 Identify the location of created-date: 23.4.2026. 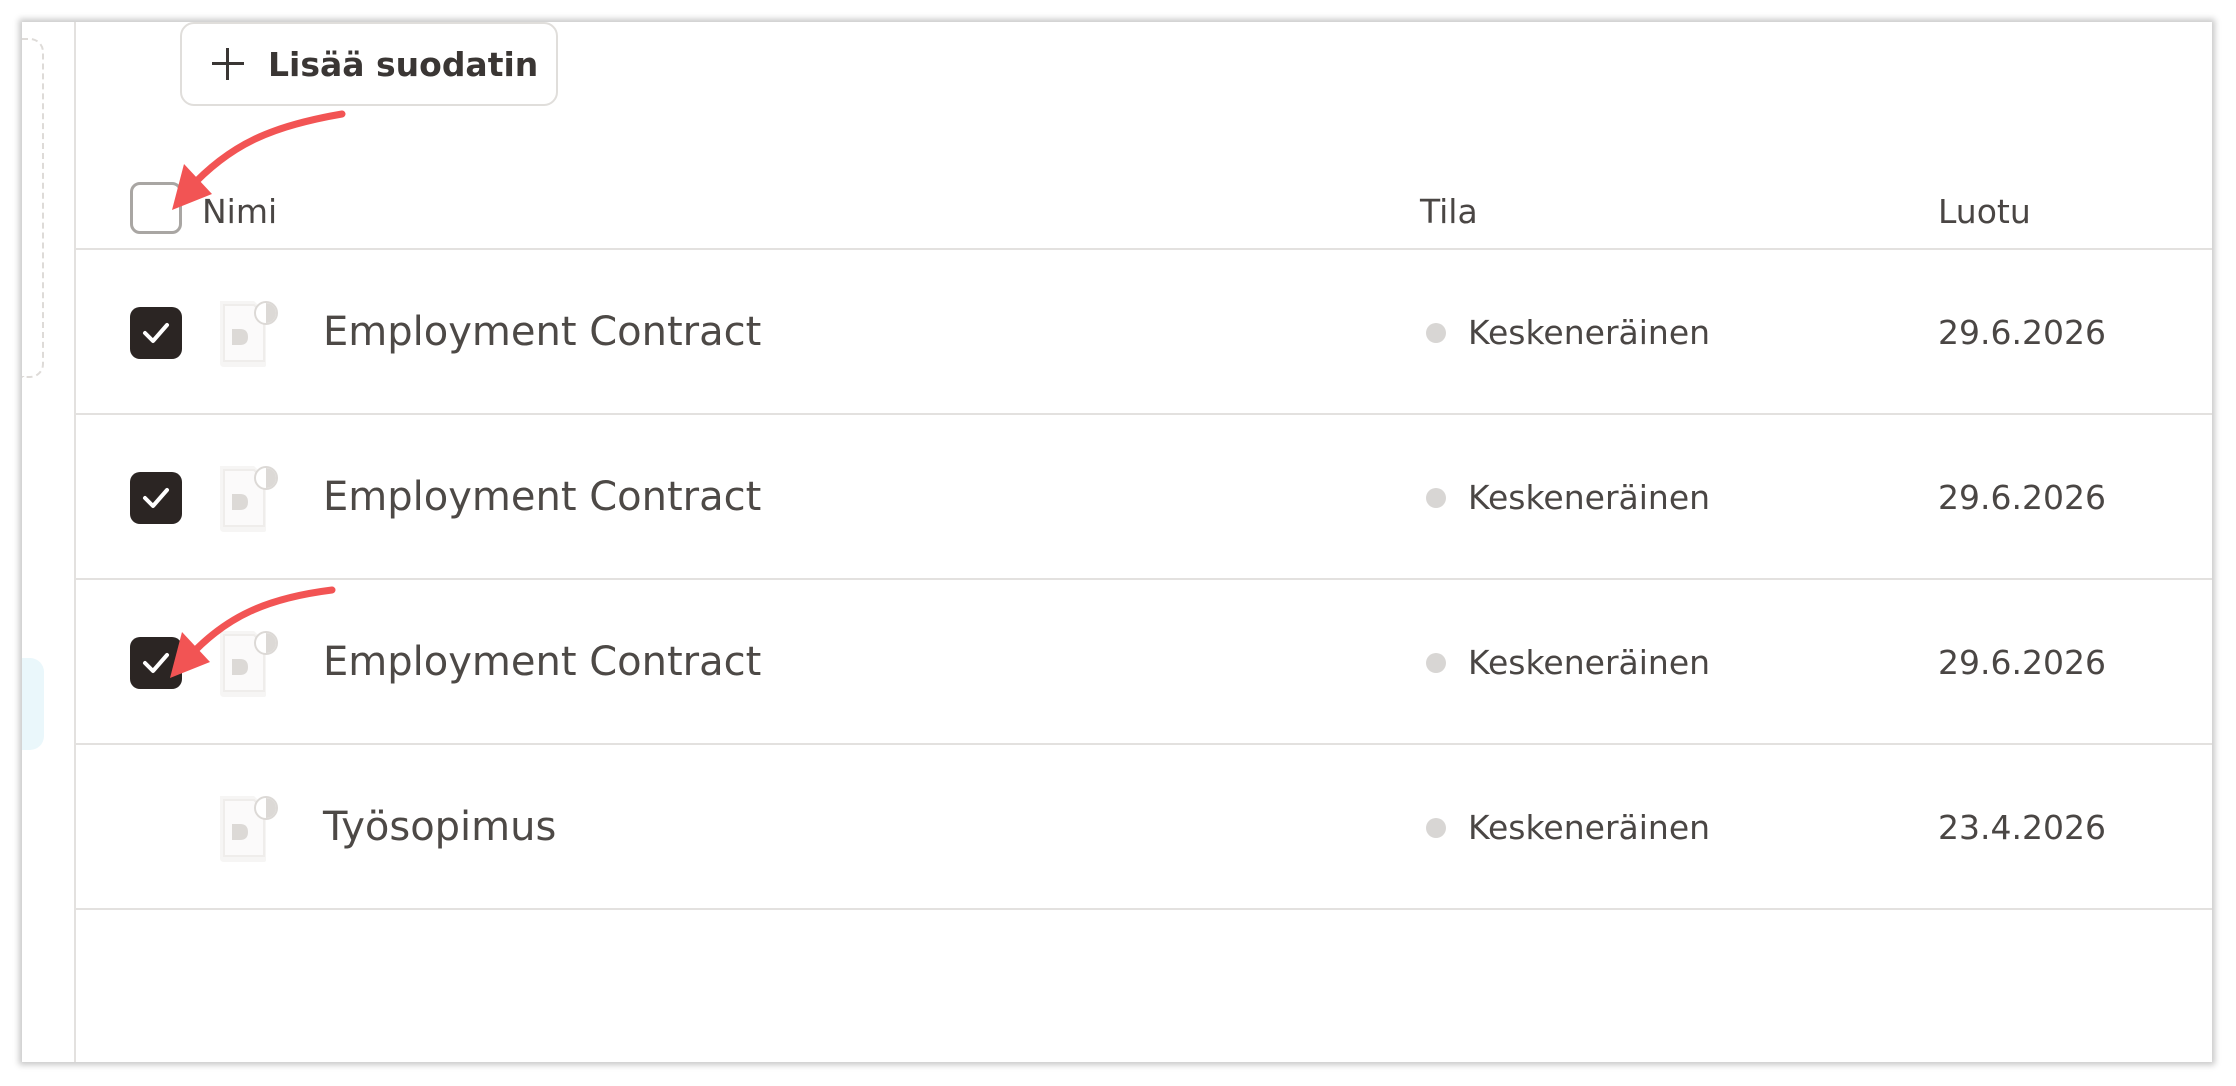
(2022, 827).